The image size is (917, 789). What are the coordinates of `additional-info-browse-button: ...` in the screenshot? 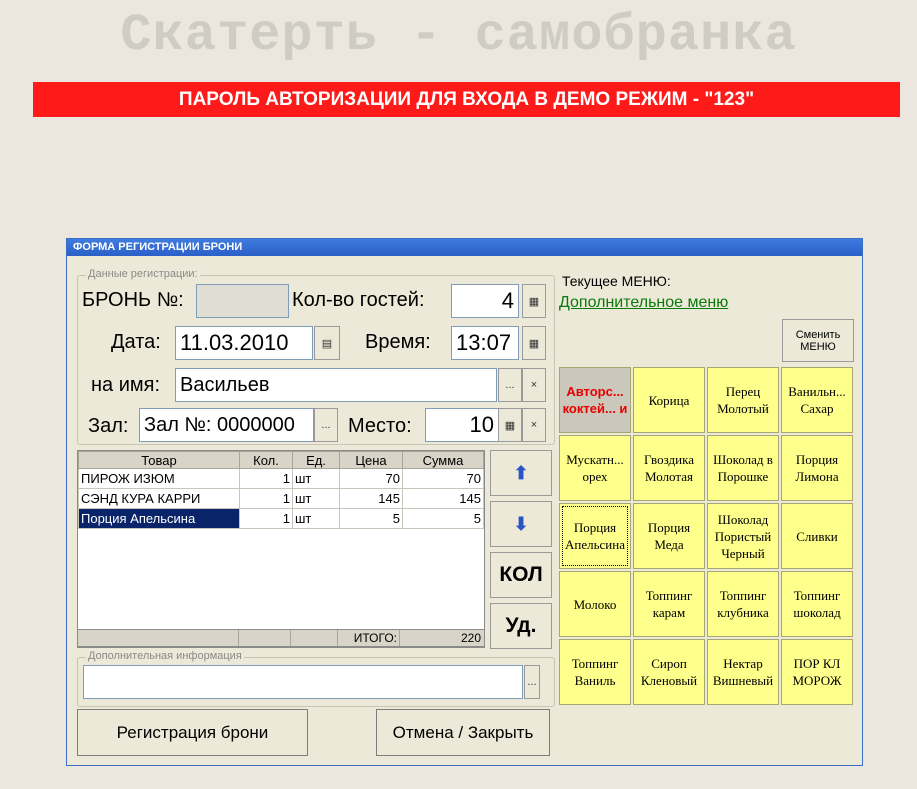 It's located at (532, 682).